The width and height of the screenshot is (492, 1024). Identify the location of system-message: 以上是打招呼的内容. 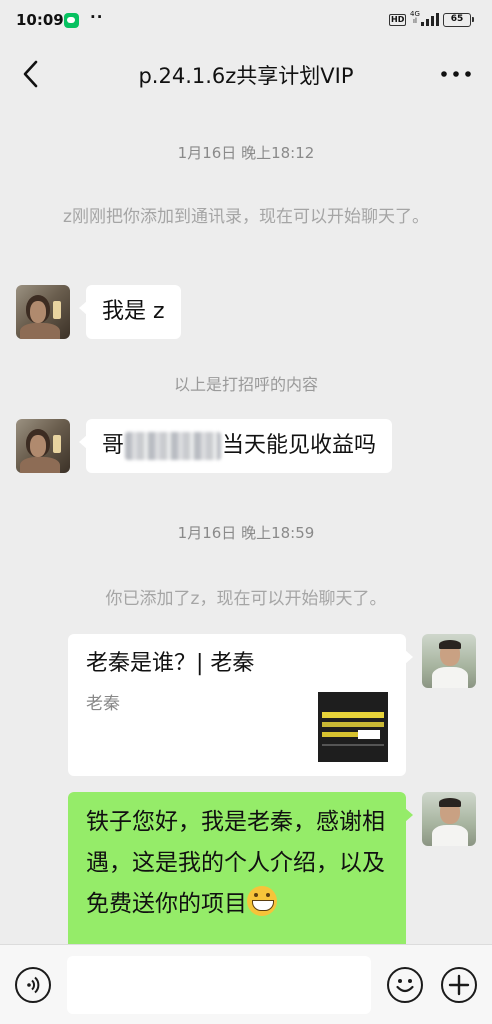
(245, 384).